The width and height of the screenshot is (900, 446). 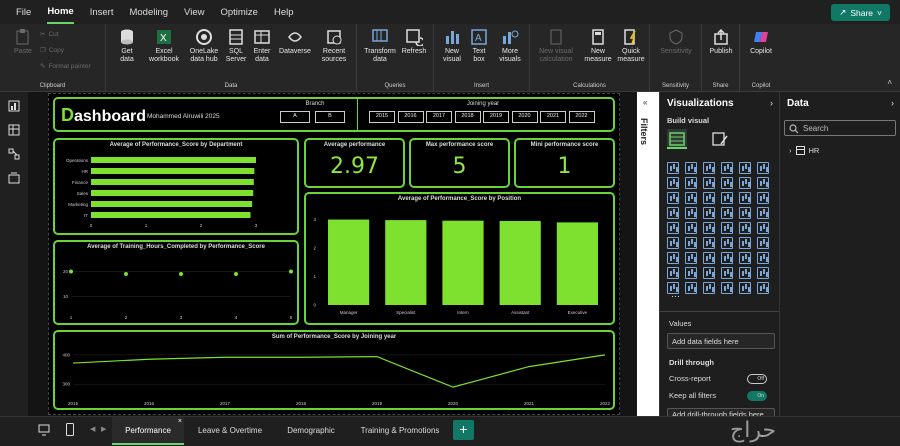 I want to click on expand-filters-icon: «, so click(x=645, y=102).